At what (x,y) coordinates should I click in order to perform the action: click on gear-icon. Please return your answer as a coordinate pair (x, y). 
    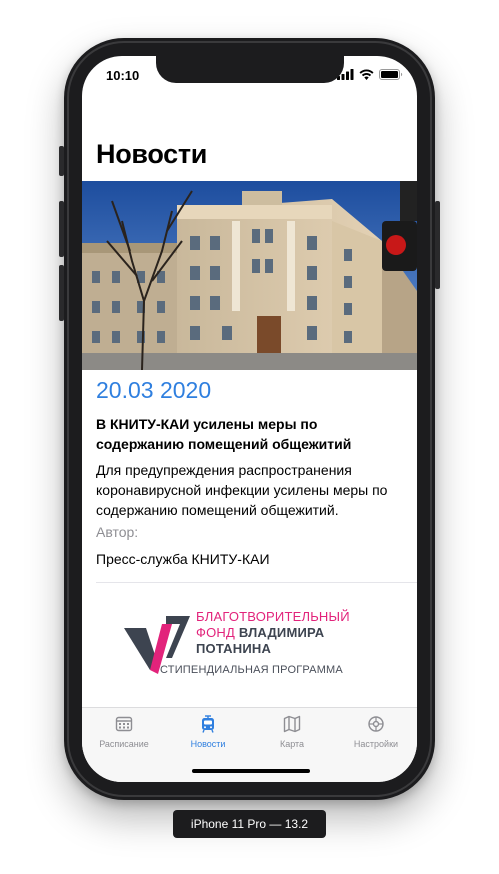
    Looking at the image, I should click on (376, 724).